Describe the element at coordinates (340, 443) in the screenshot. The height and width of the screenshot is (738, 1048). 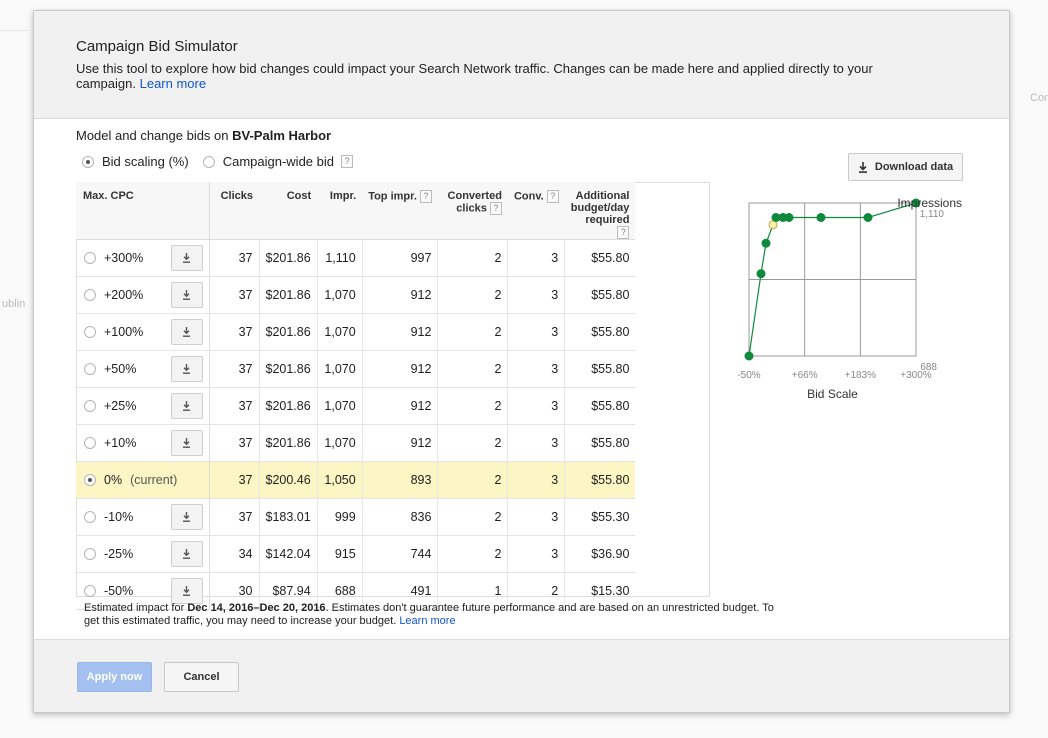
I see `impr-cell: 1,070` at that location.